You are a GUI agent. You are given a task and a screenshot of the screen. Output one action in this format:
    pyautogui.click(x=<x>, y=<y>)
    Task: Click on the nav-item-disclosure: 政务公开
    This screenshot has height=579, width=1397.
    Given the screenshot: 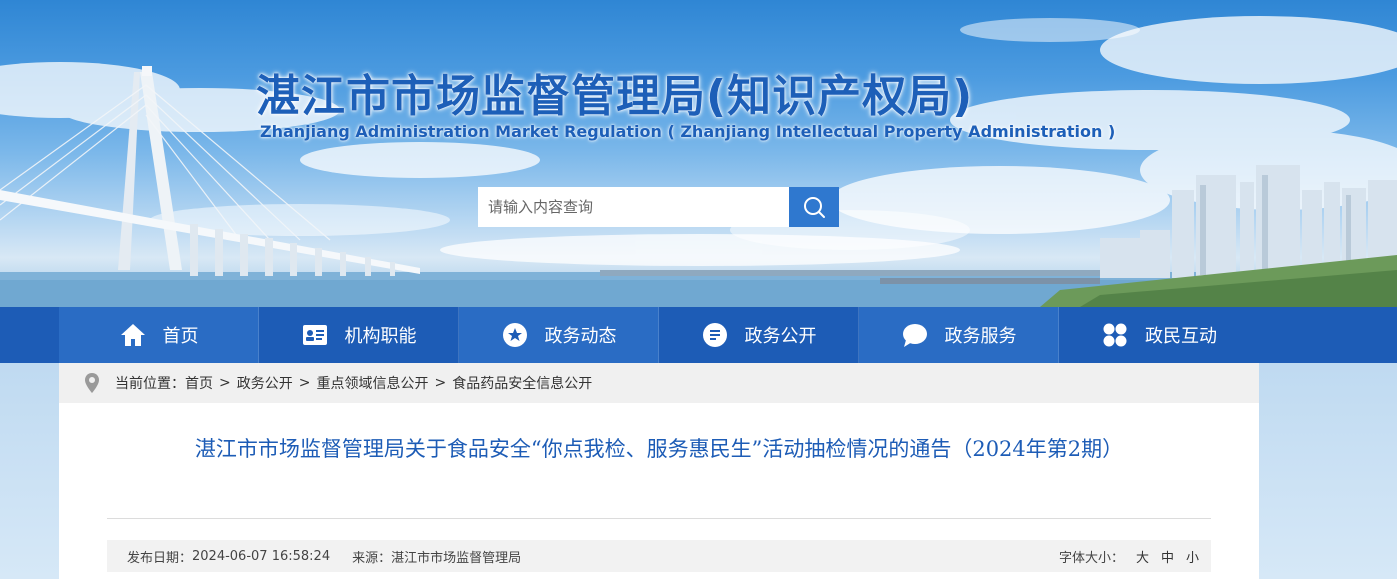 What is the action you would take?
    pyautogui.click(x=759, y=335)
    